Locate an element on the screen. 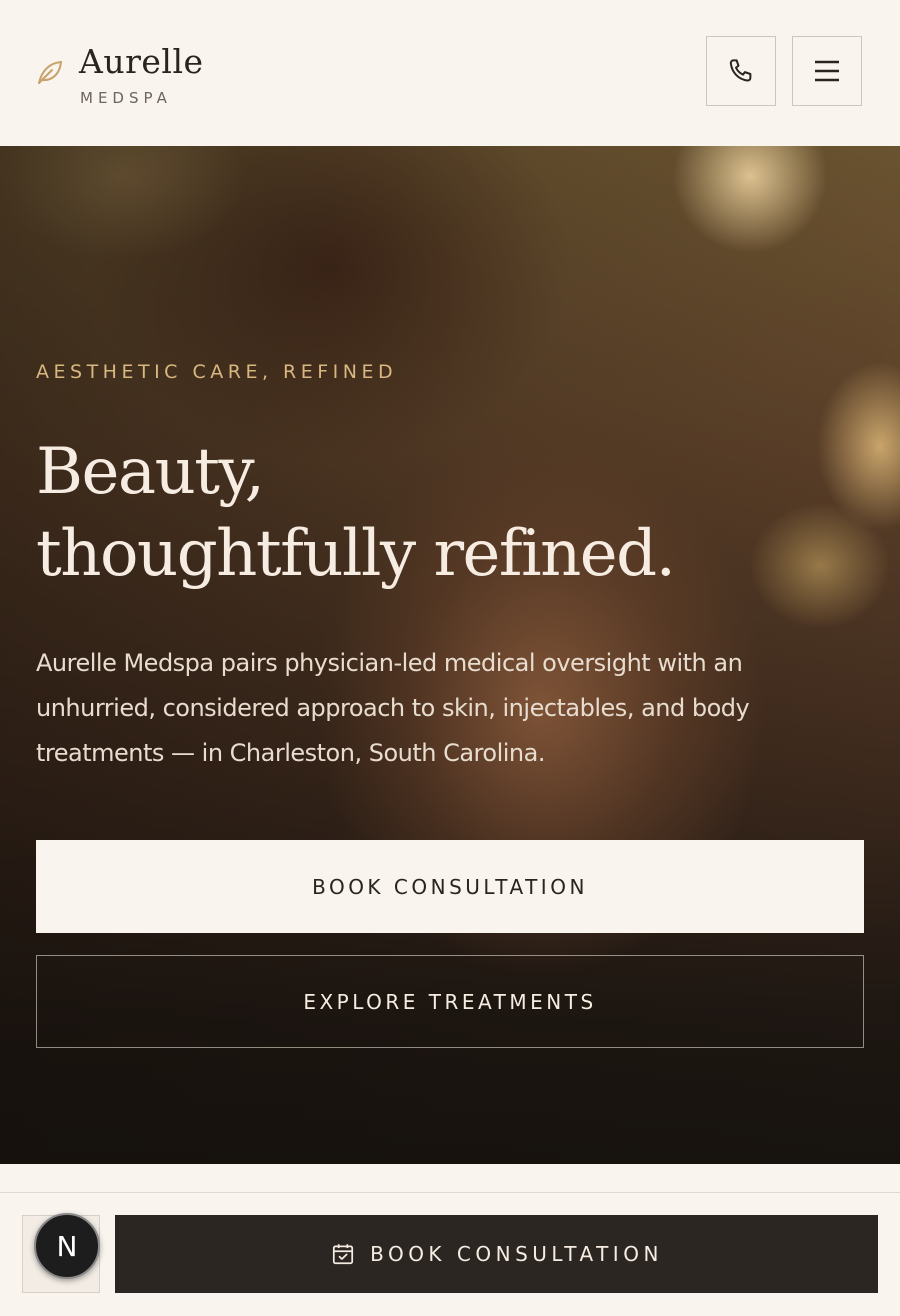 This screenshot has width=900, height=1316. sticky-book-consultation-button: BOOK CONSULTATION is located at coordinates (496, 1254).